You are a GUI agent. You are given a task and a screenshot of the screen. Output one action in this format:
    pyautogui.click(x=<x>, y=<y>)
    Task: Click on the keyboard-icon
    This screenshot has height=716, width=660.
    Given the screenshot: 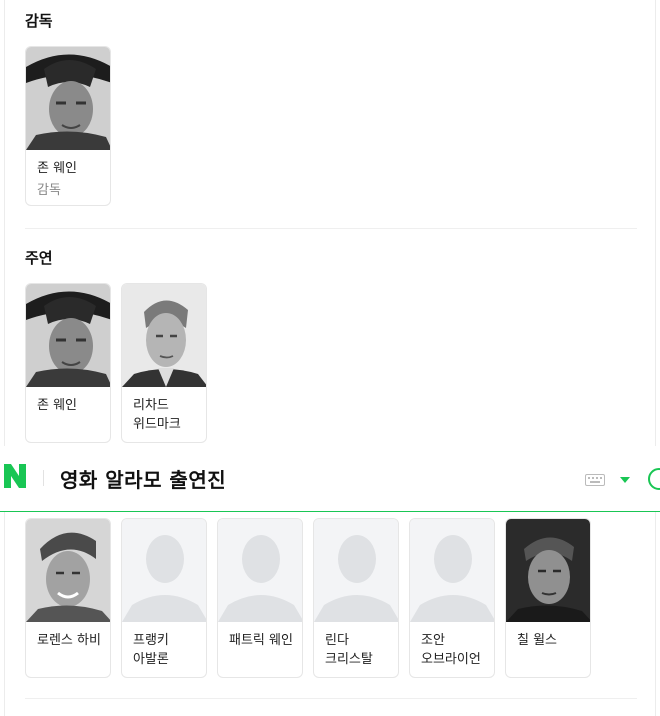 What is the action you would take?
    pyautogui.click(x=595, y=480)
    